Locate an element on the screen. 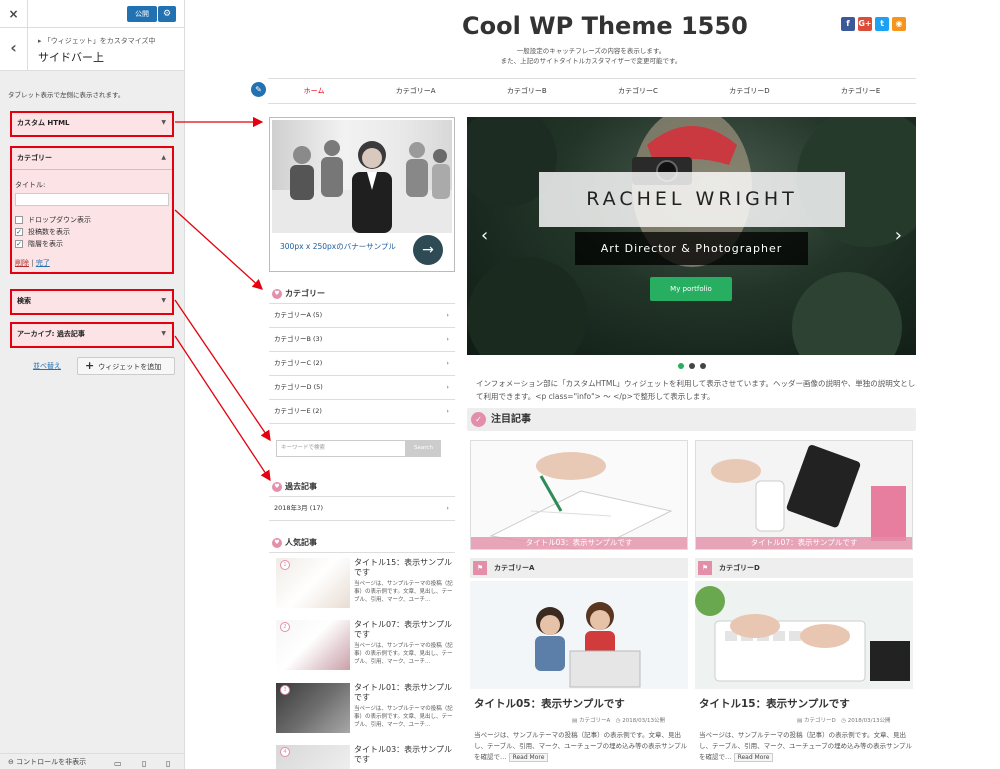 The width and height of the screenshot is (1000, 769). close-icon: × is located at coordinates (14, 14).